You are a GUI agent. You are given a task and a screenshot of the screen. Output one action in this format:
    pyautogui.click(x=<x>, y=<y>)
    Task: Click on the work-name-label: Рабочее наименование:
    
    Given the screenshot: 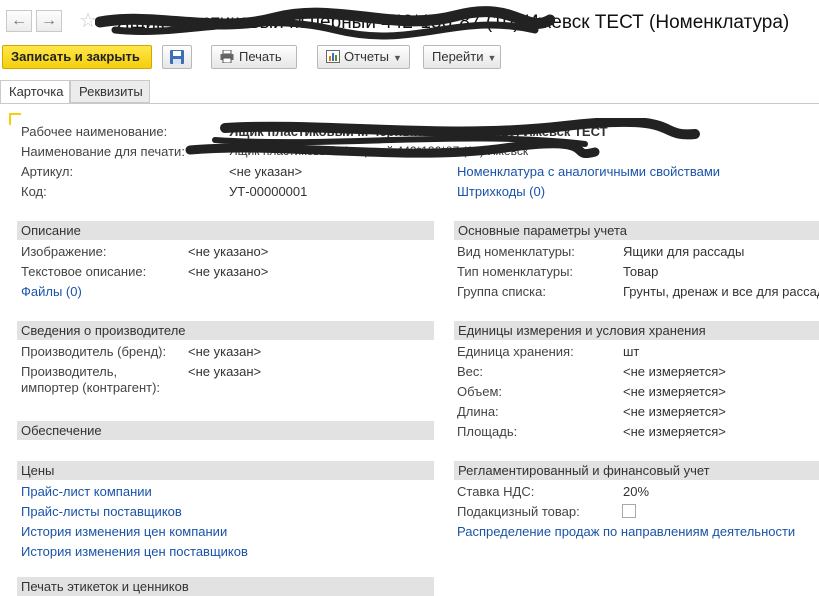 What is the action you would take?
    pyautogui.click(x=94, y=131)
    